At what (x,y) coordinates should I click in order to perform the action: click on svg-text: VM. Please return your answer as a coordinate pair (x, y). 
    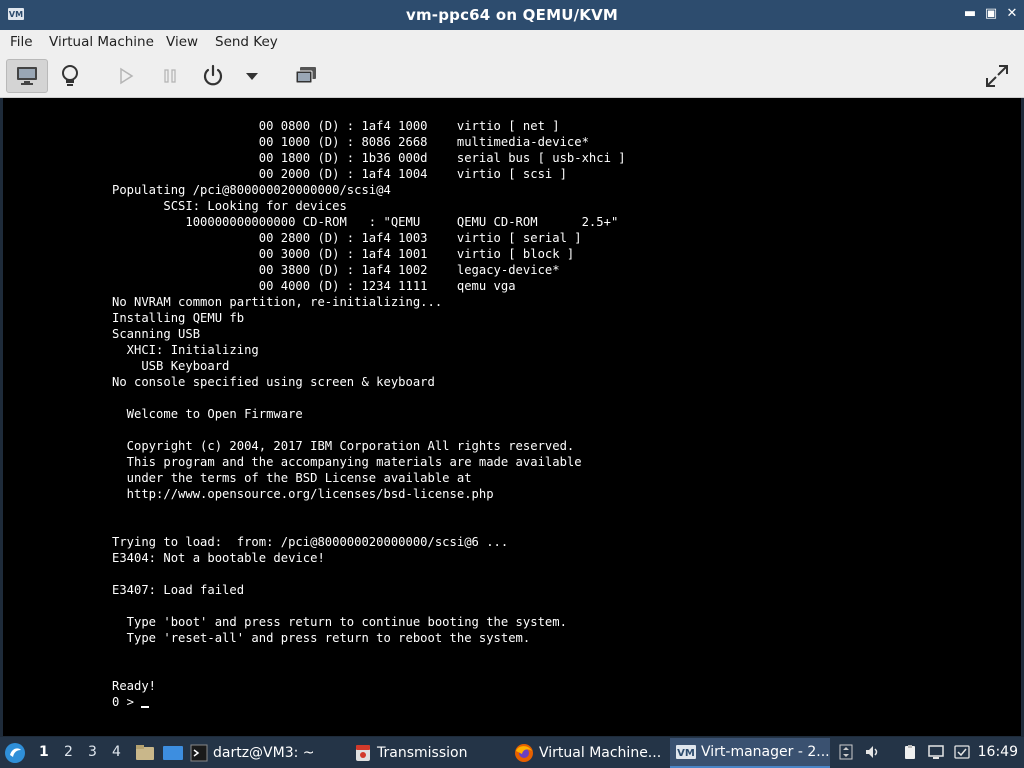
    Looking at the image, I should click on (686, 753).